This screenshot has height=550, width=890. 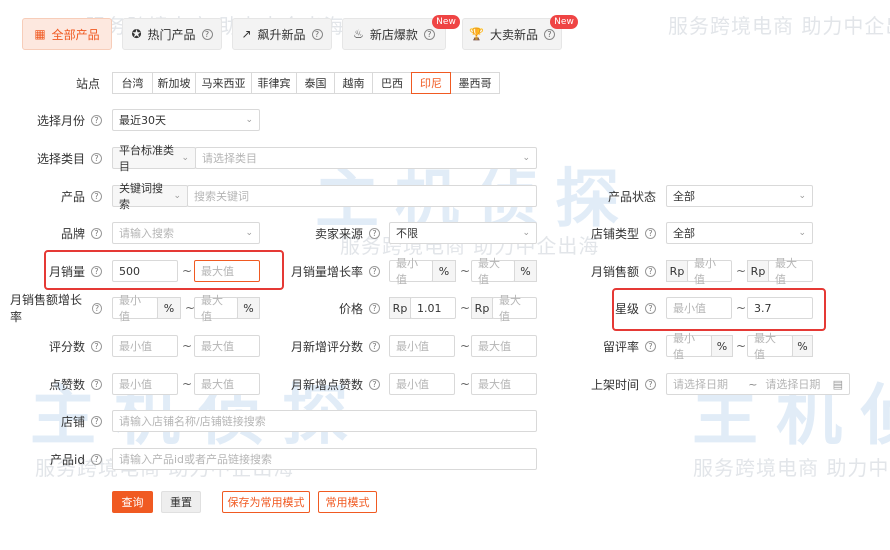 What do you see at coordinates (512, 34) in the screenshot?
I see `tab-bestseller-new: 🏆 大卖新品 ?` at bounding box center [512, 34].